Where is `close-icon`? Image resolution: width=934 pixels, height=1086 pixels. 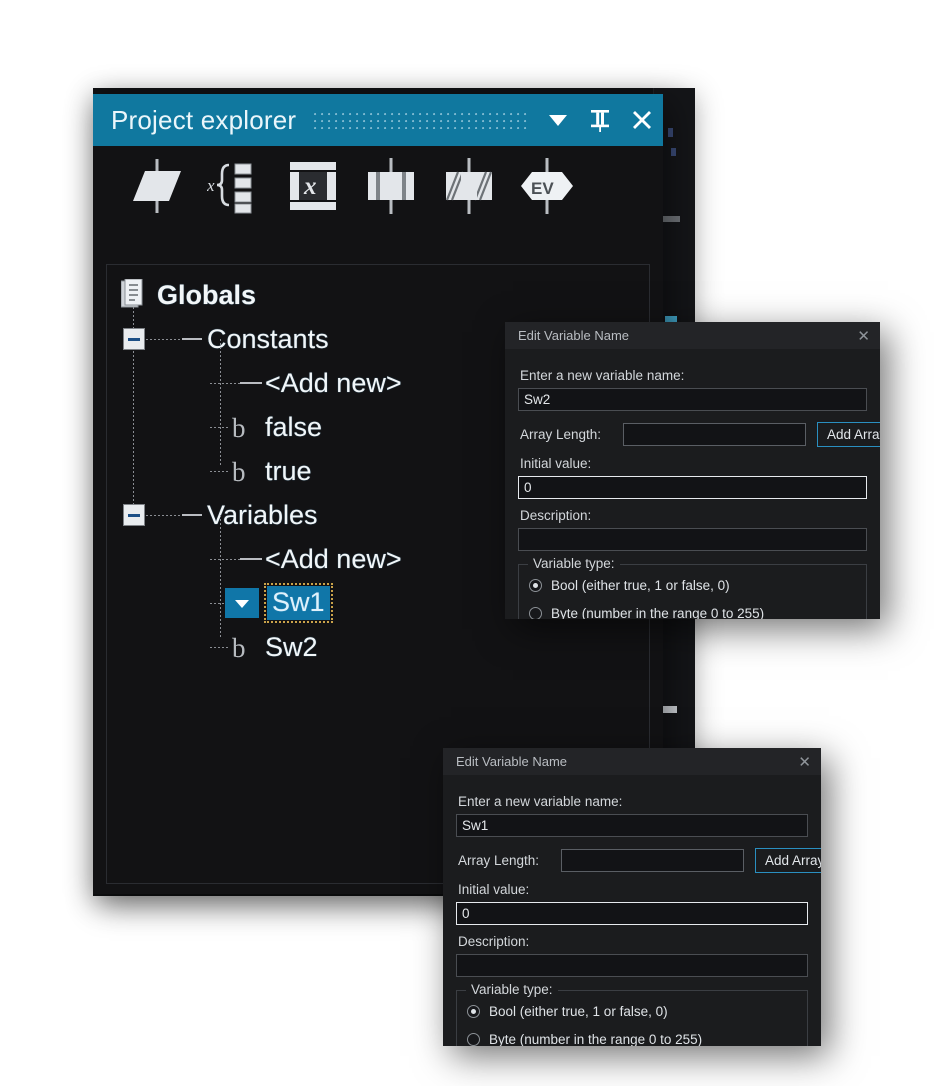
close-icon is located at coordinates (642, 120).